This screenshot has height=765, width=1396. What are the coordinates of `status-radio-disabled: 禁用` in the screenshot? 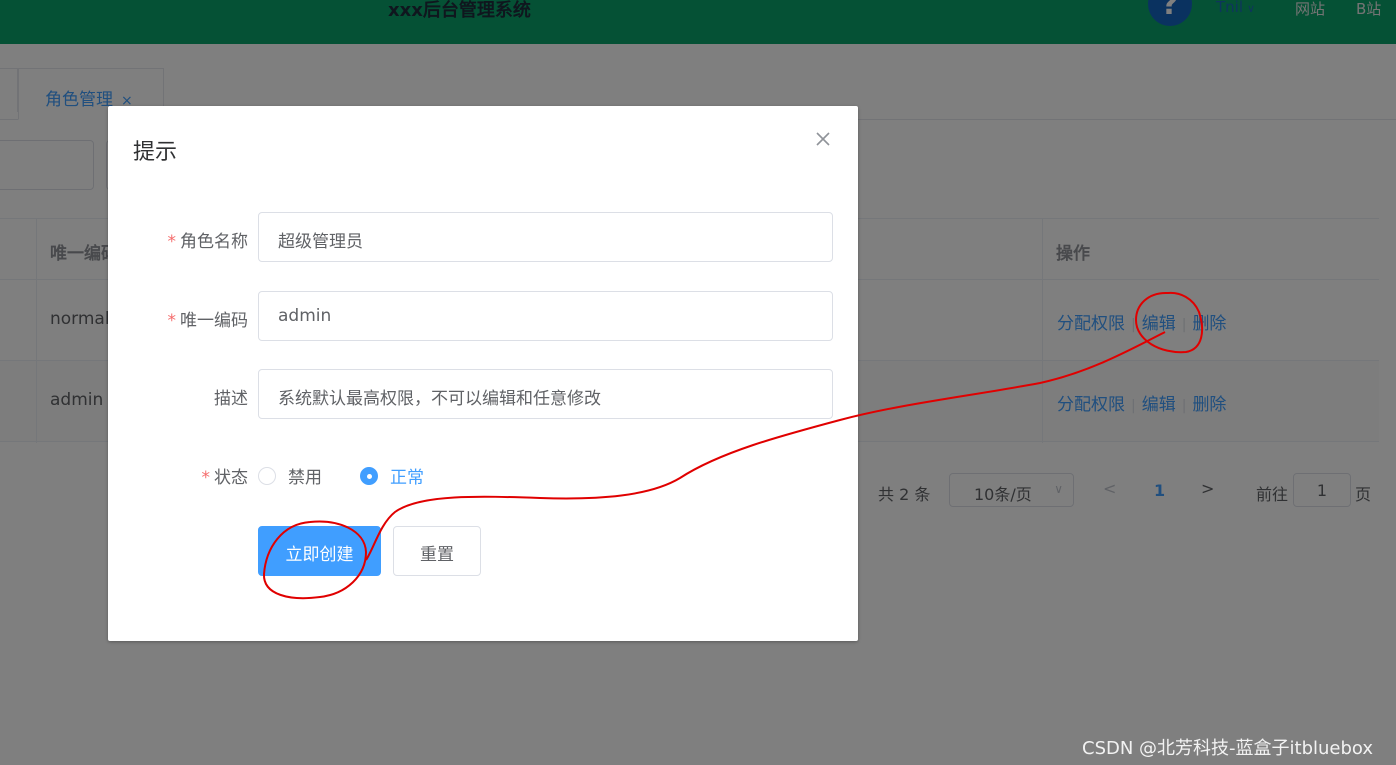 It's located at (290, 475).